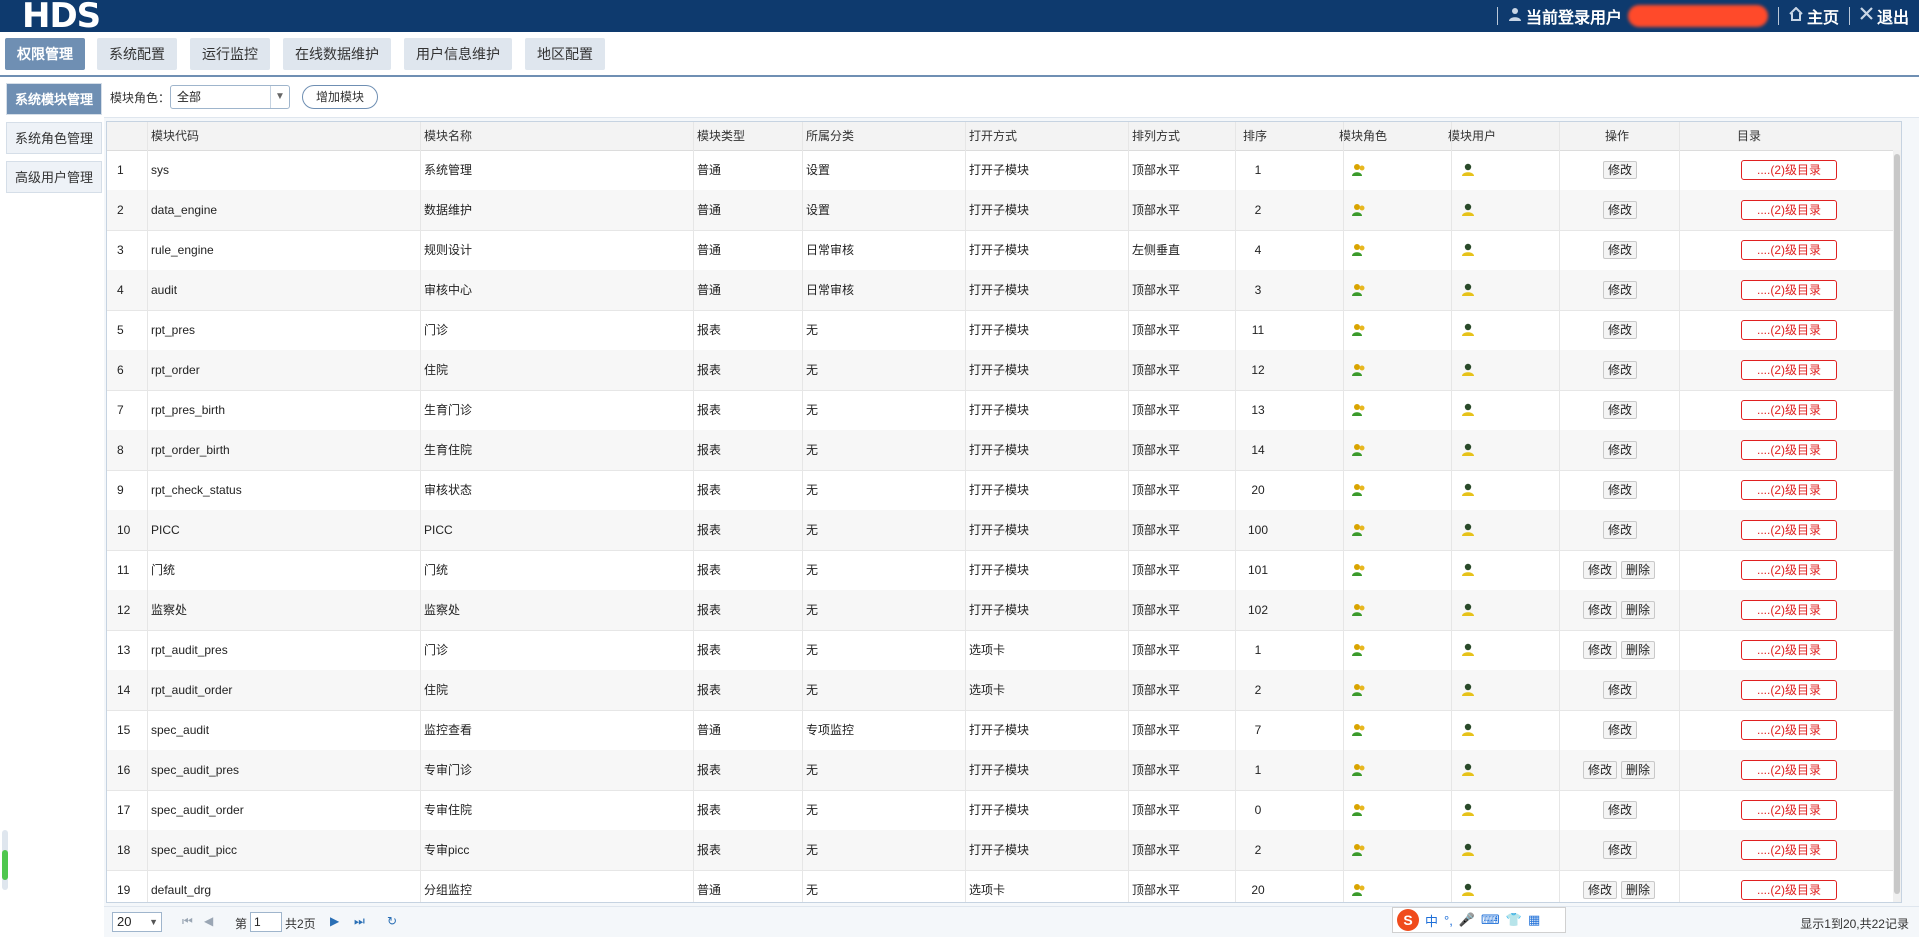 This screenshot has width=1919, height=937. Describe the element at coordinates (1617, 136) in the screenshot. I see `col-header-actions: 操作` at that location.